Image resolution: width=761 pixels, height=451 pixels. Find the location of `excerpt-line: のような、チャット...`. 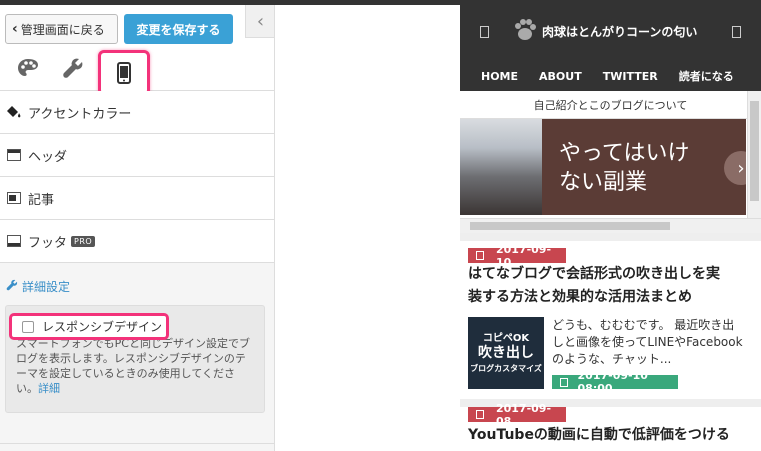

excerpt-line: のような、チャット... is located at coordinates (612, 359).